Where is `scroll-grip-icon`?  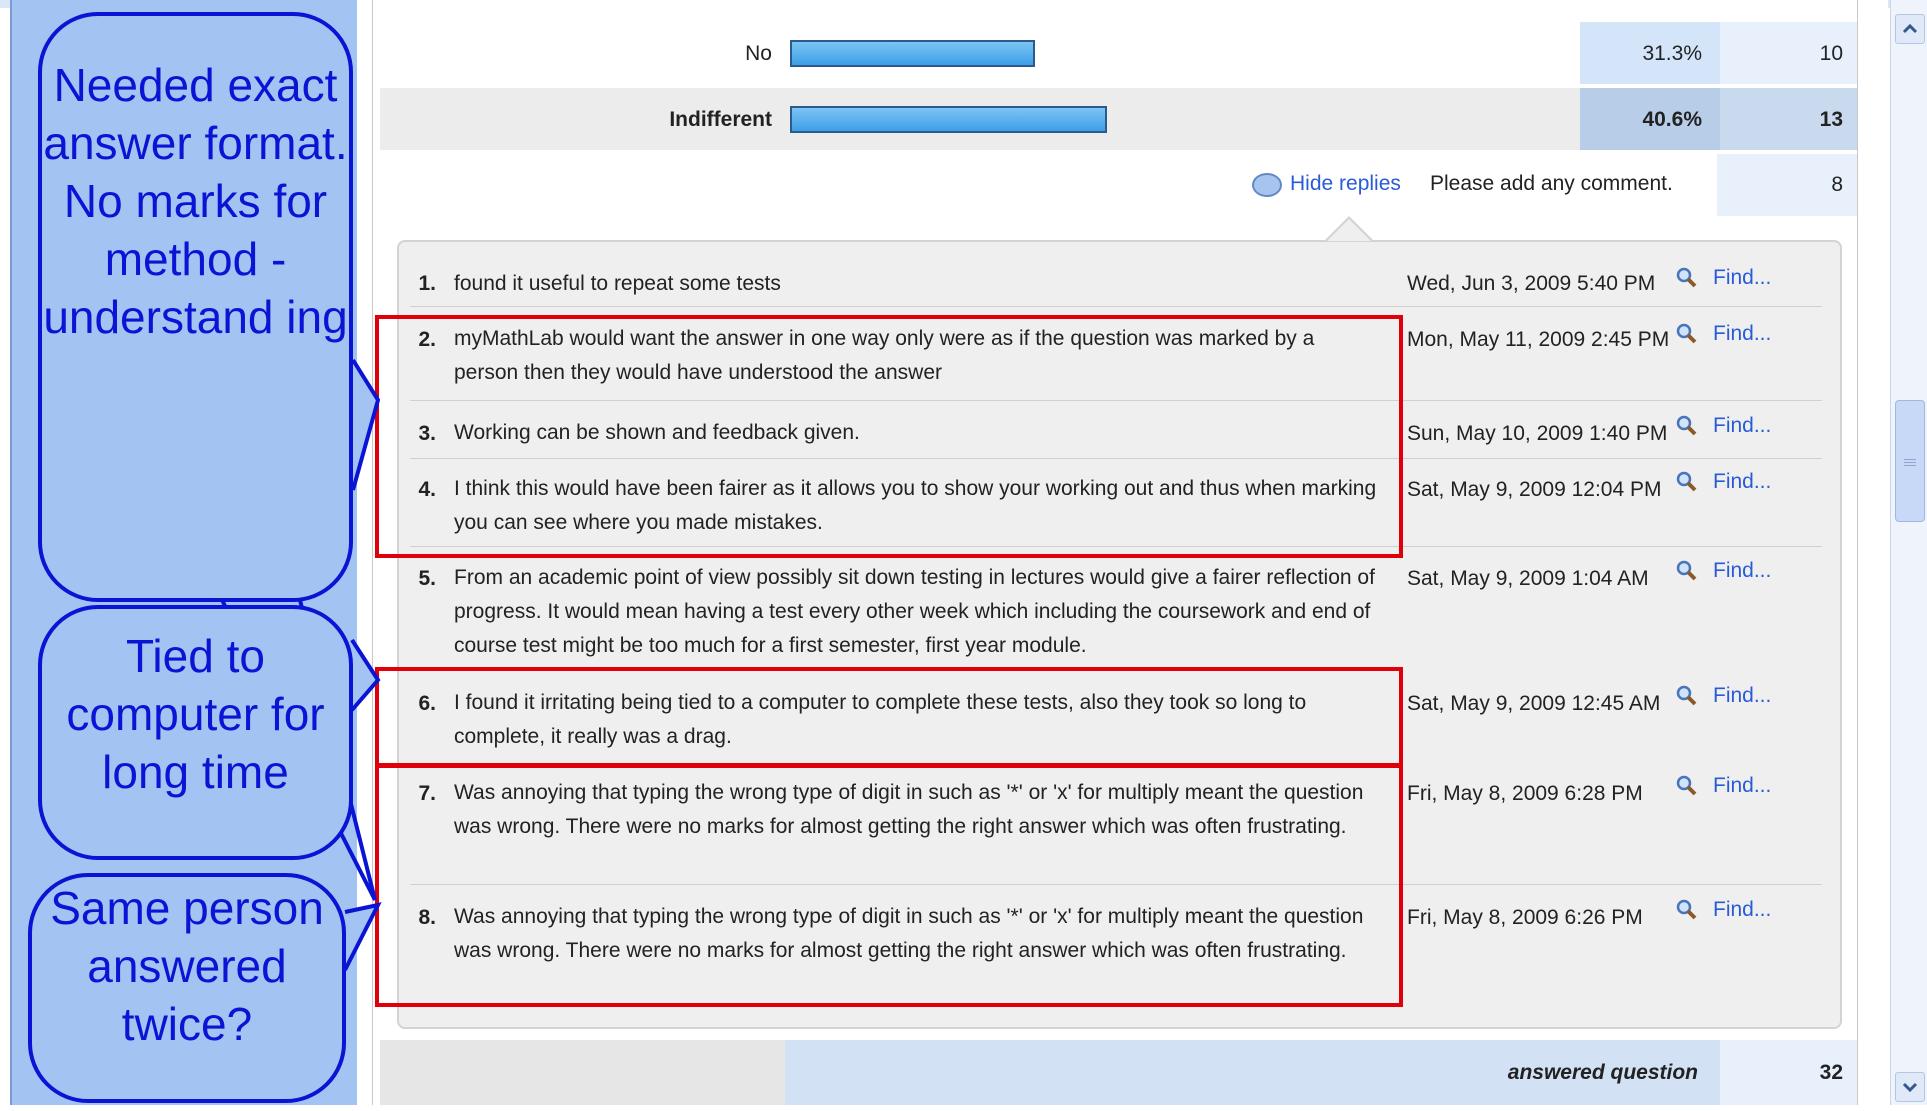 scroll-grip-icon is located at coordinates (1910, 459).